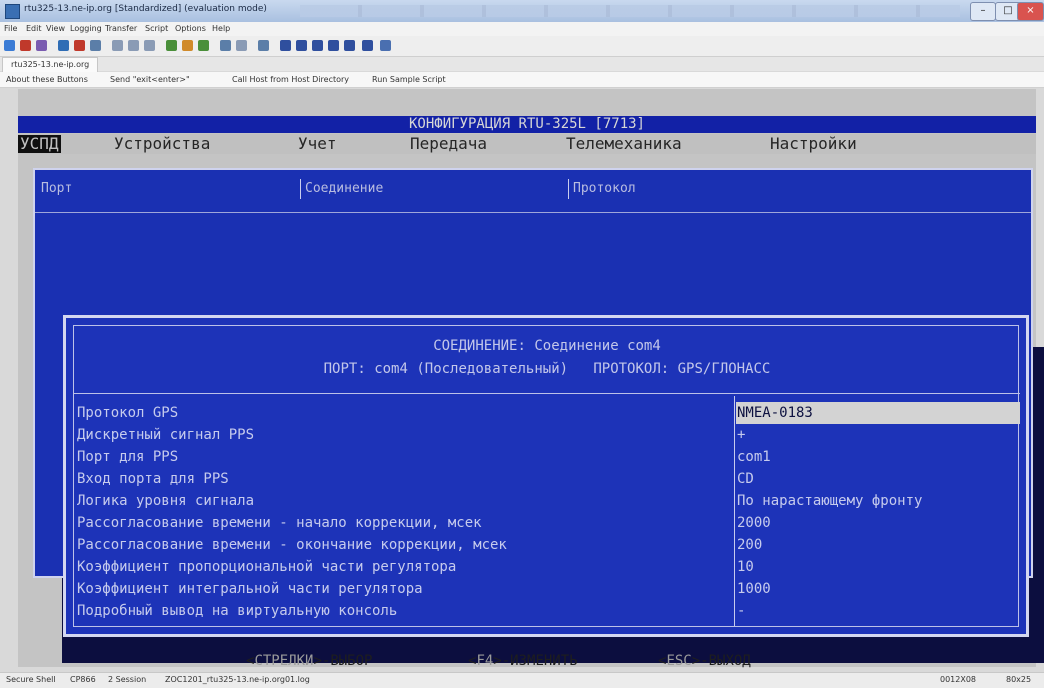 The height and width of the screenshot is (688, 1044). Describe the element at coordinates (522, 64) in the screenshot. I see `session-tabs: rtu325-13.ne-ip.org` at that location.